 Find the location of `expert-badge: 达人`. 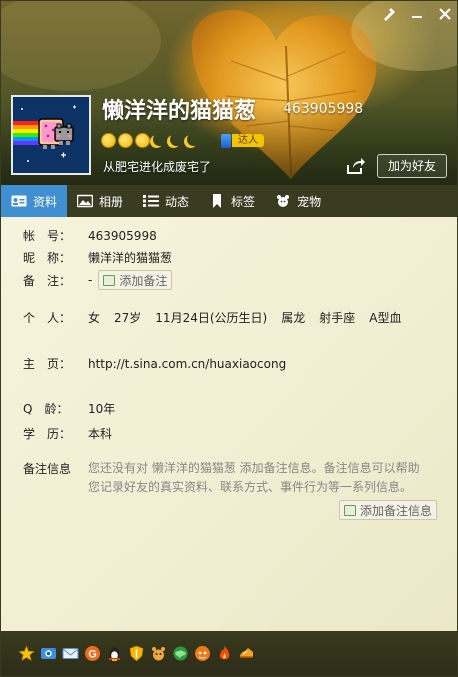

expert-badge: 达人 is located at coordinates (242, 140).